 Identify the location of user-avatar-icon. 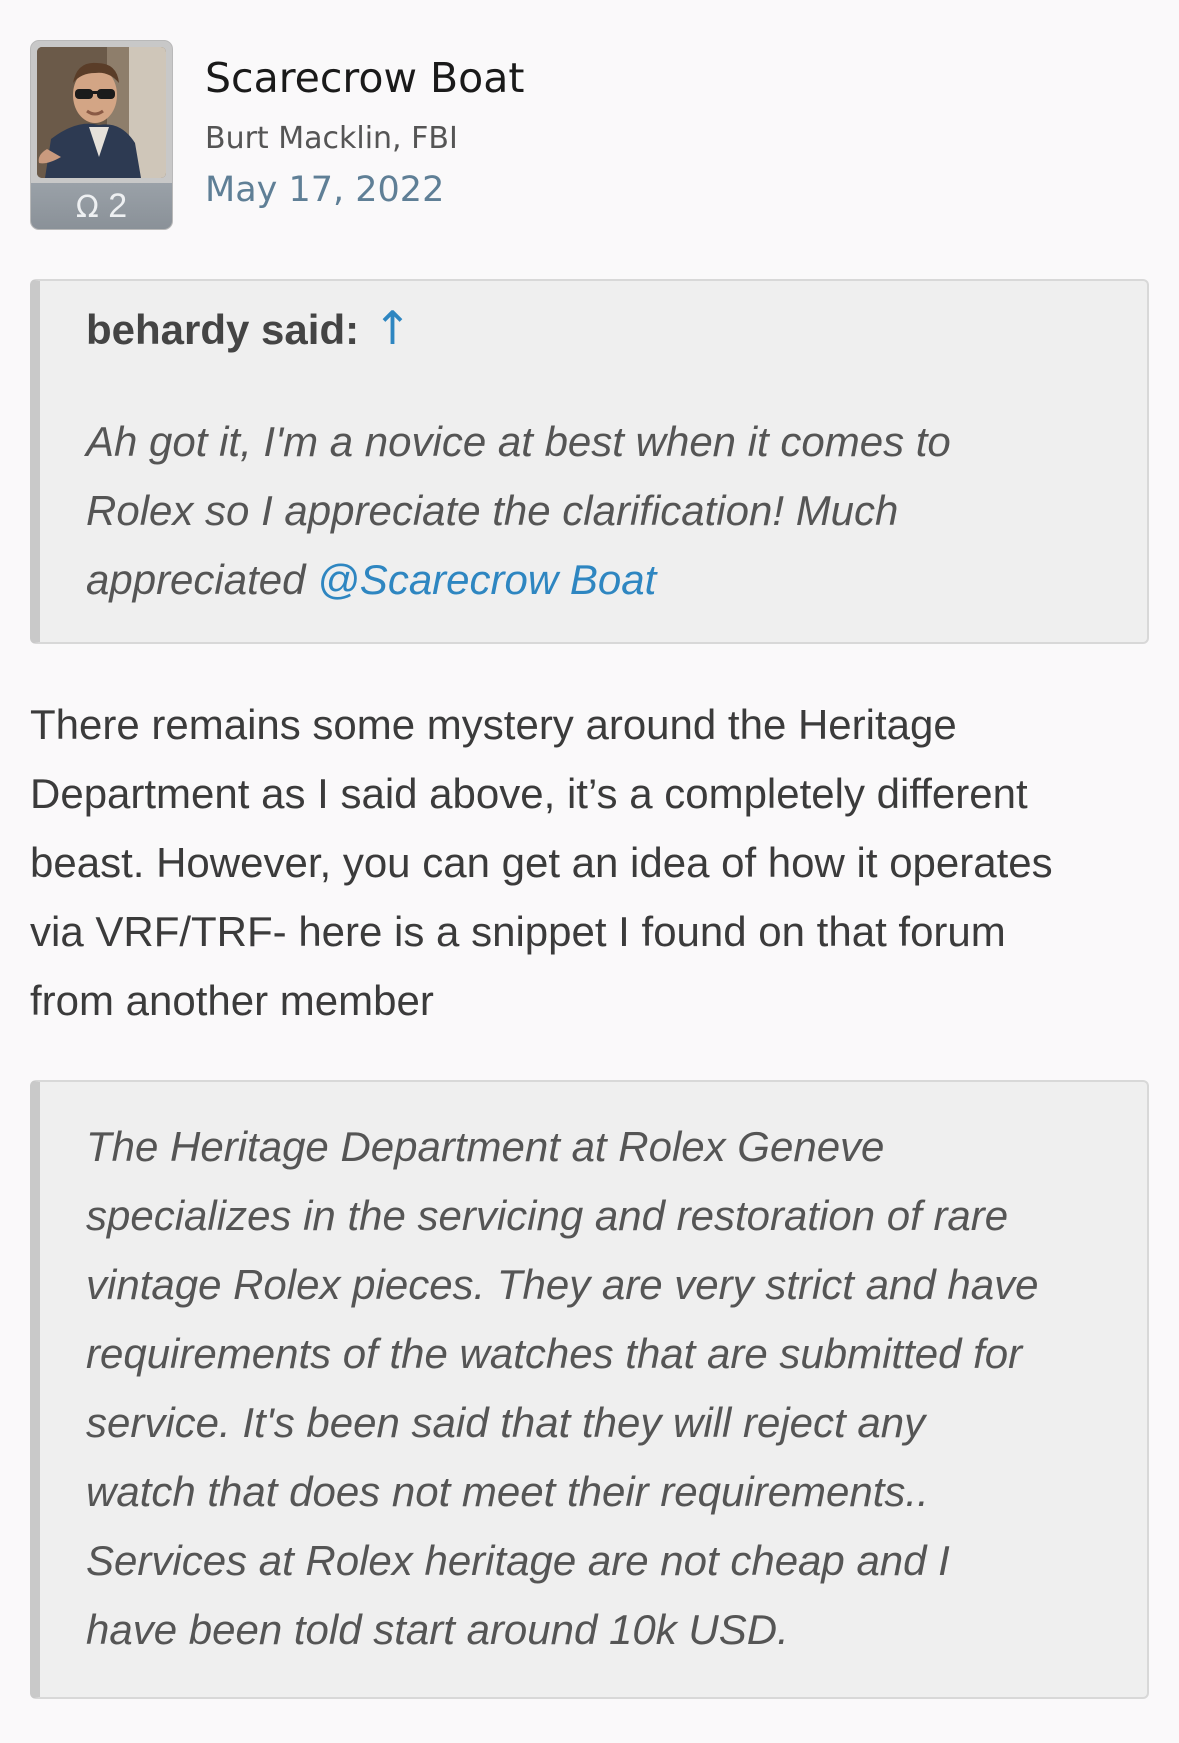
(101, 112).